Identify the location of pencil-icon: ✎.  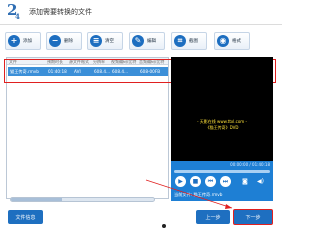
(138, 41).